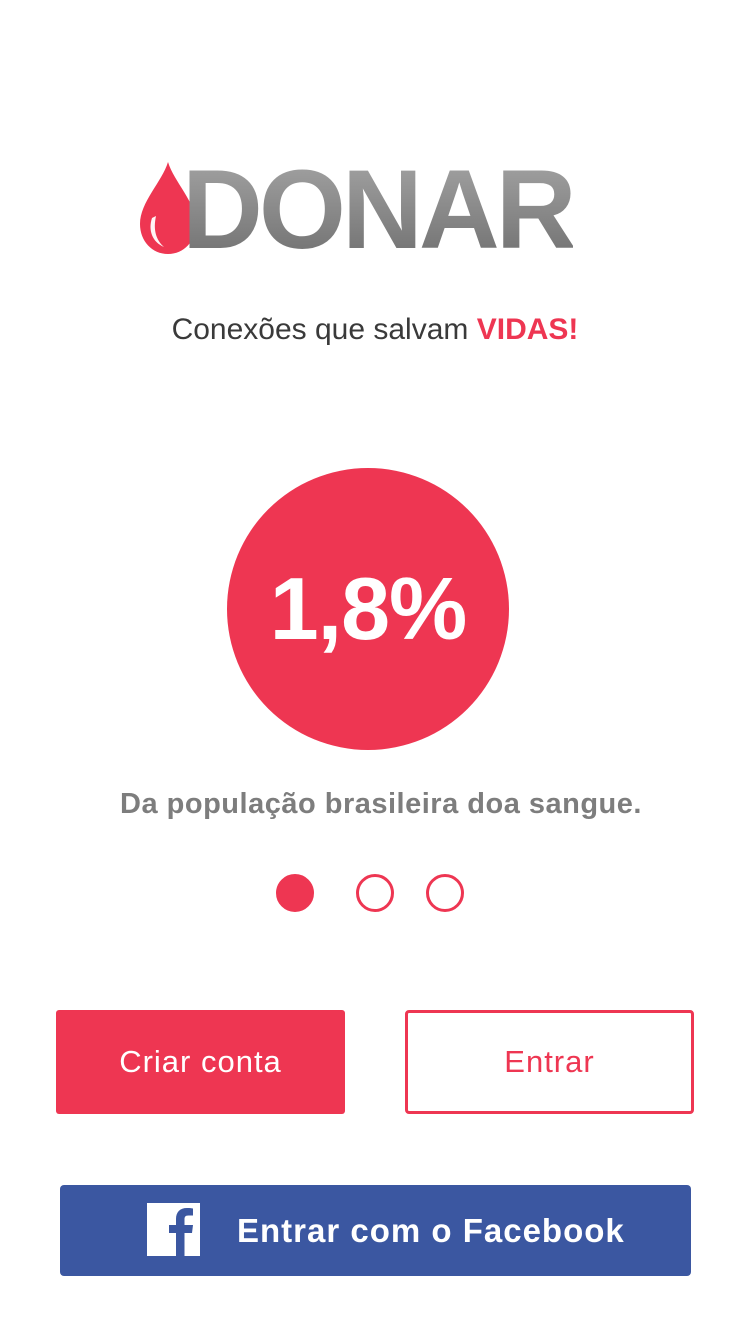  I want to click on logo-wordmark: DONAR, so click(379, 209).